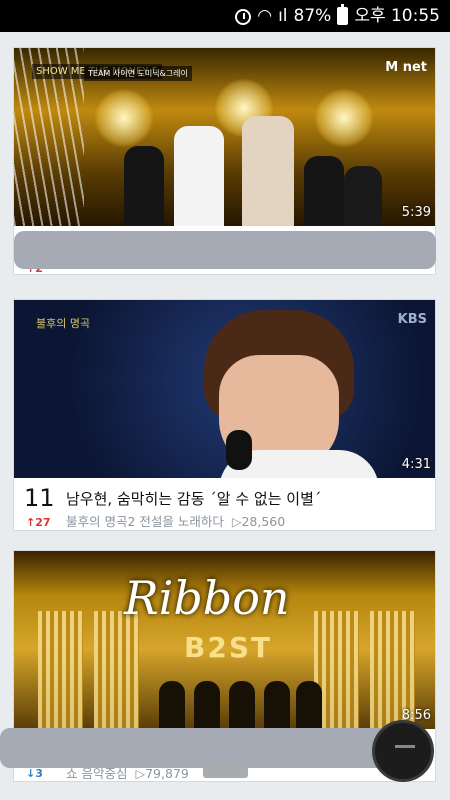 This screenshot has width=450, height=800. I want to click on video-duration: 5:39, so click(416, 212).